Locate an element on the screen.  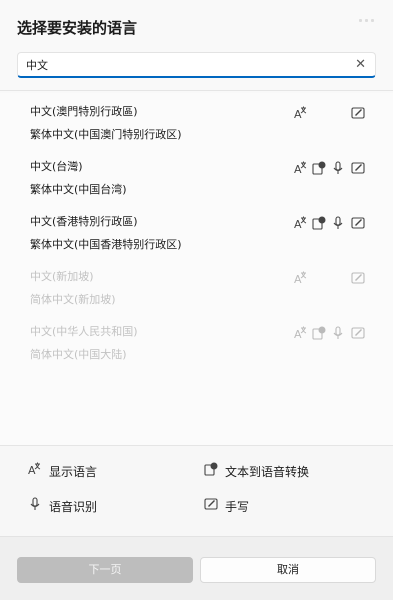
close-icon: ✕ is located at coordinates (360, 65).